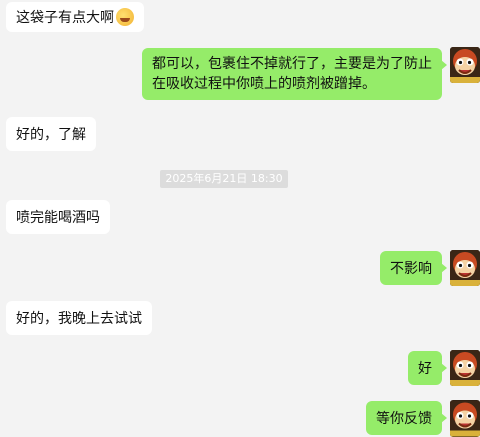 The image size is (480, 437). I want to click on message-bubble-incoming: 这袋子有点大啊, so click(75, 17).